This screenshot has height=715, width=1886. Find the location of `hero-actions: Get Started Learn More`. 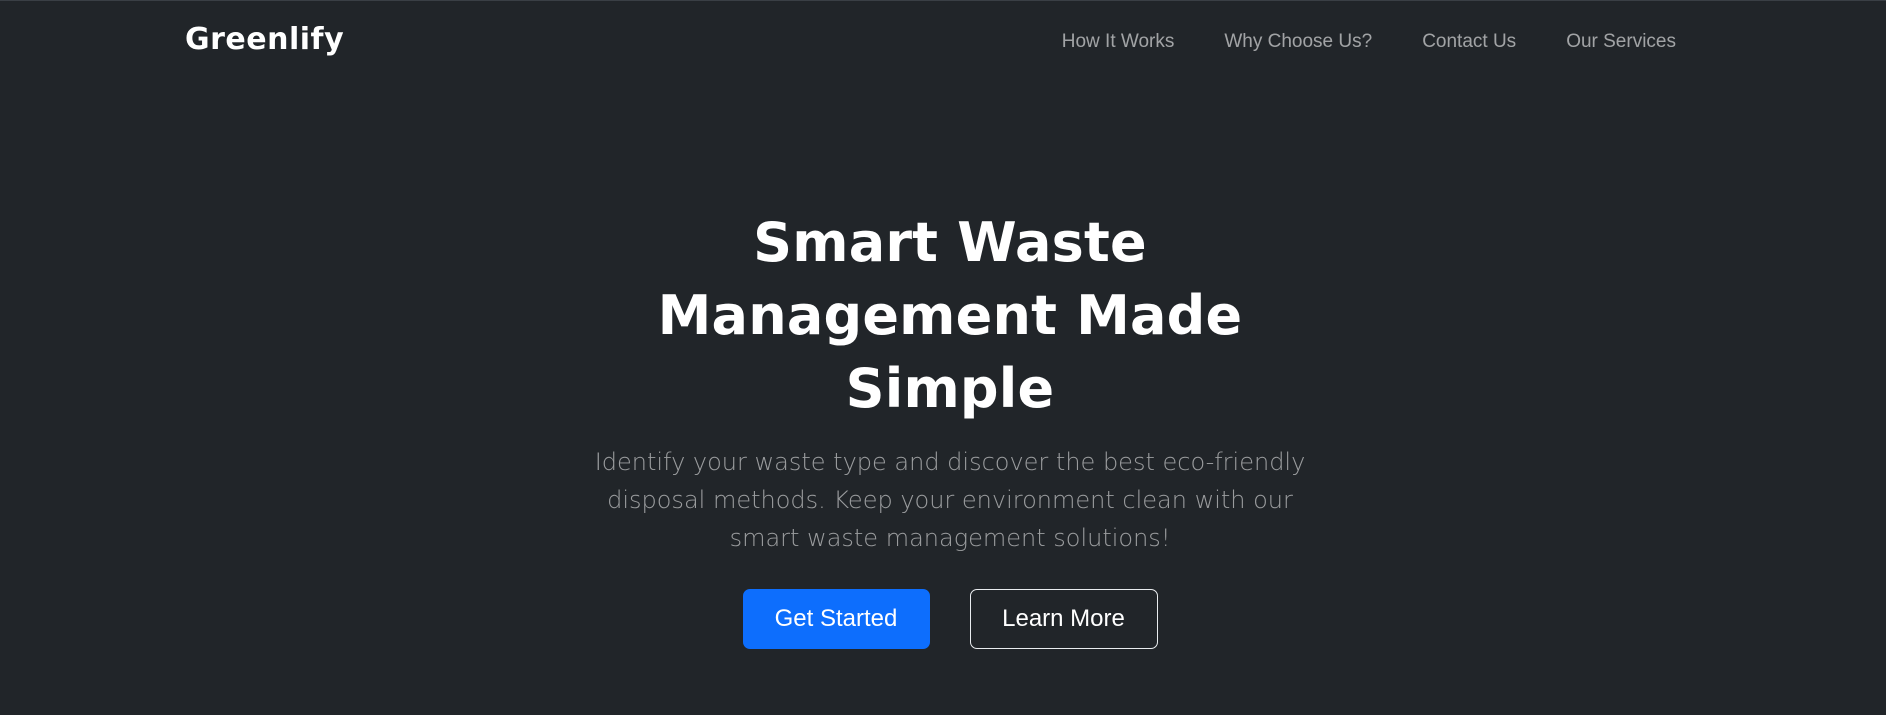

hero-actions: Get Started Learn More is located at coordinates (943, 619).